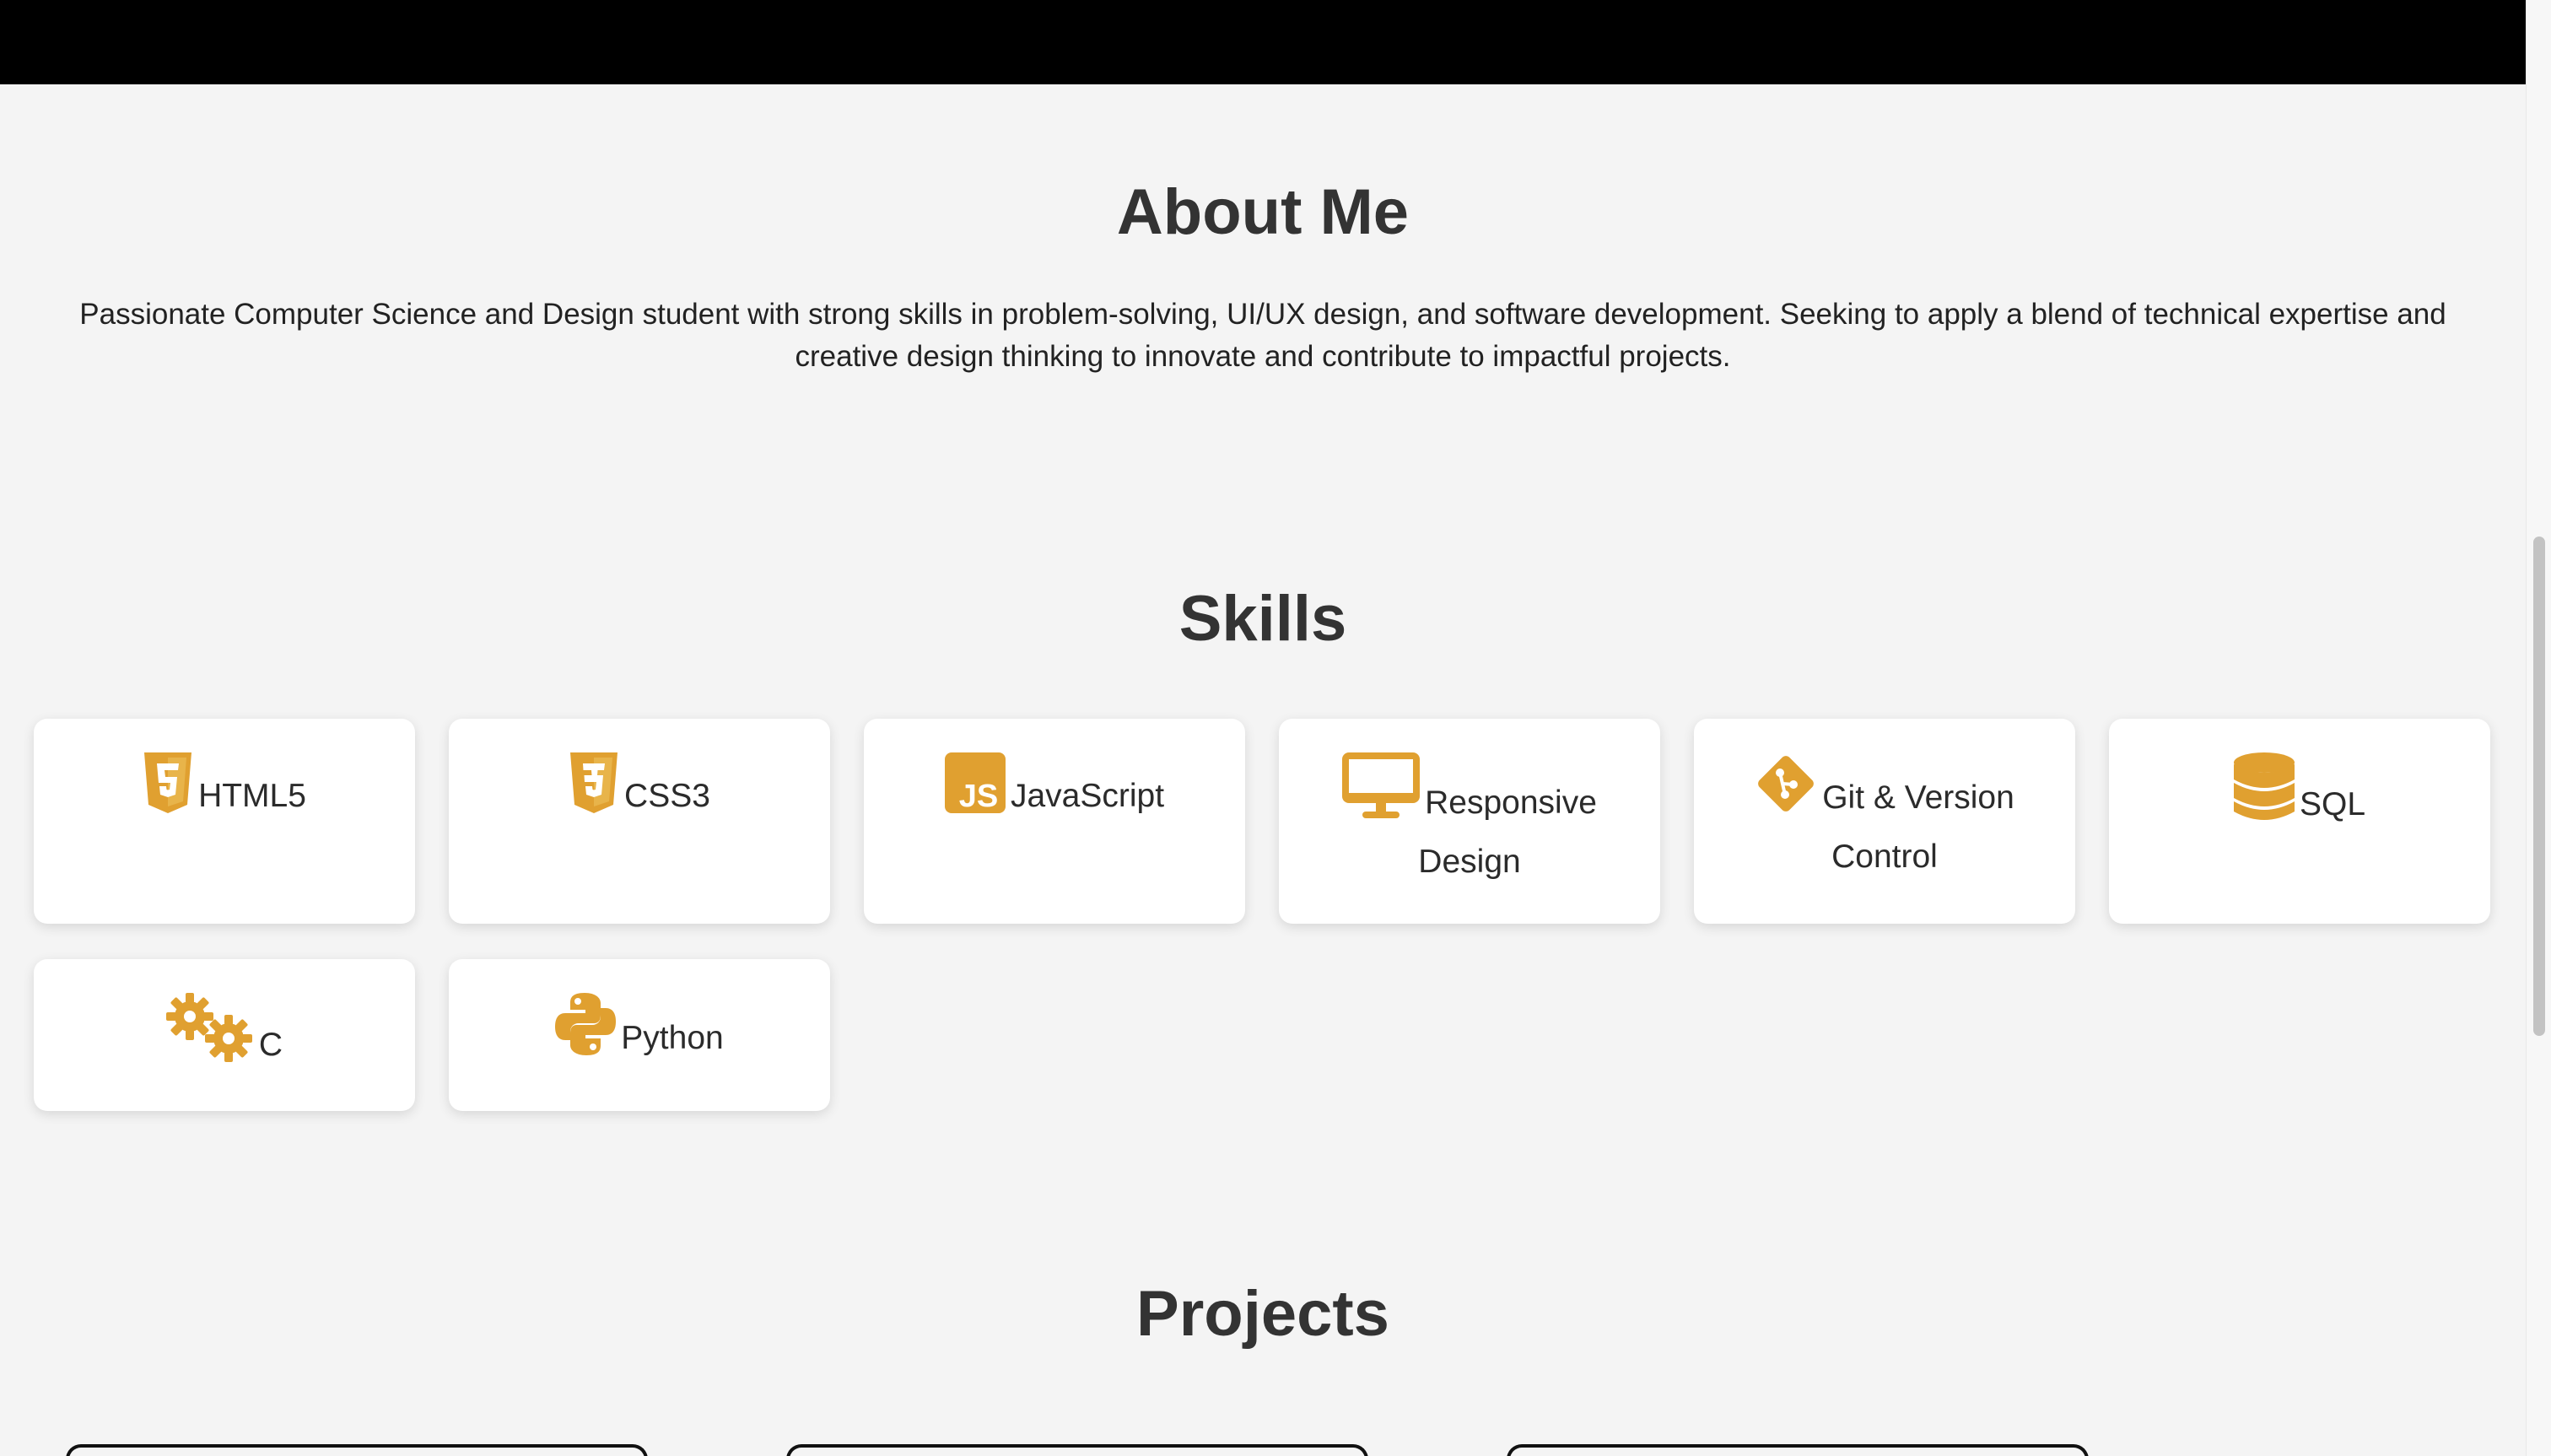 The width and height of the screenshot is (2551, 1456). Describe the element at coordinates (1918, 827) in the screenshot. I see `skill-label: Git & Version Control` at that location.